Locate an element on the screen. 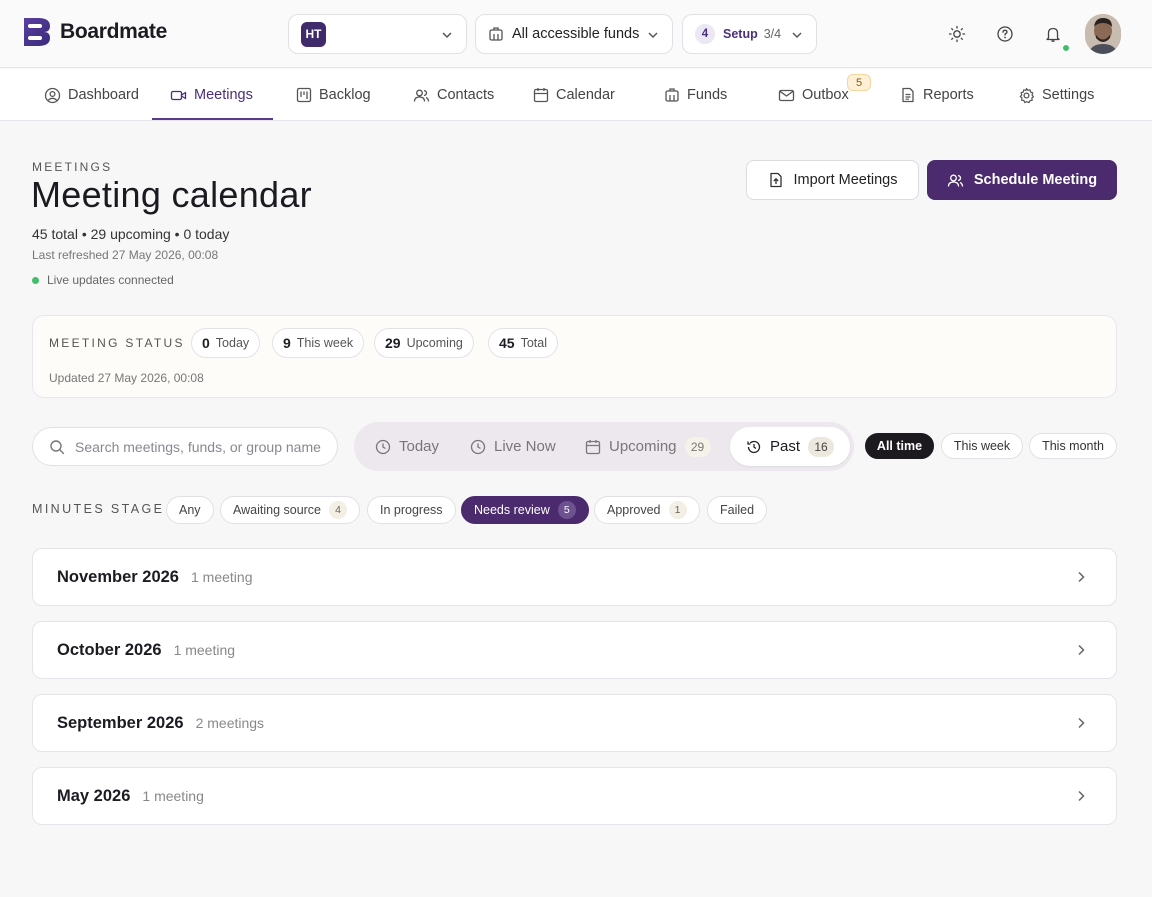  bell-icon is located at coordinates (1053, 34).